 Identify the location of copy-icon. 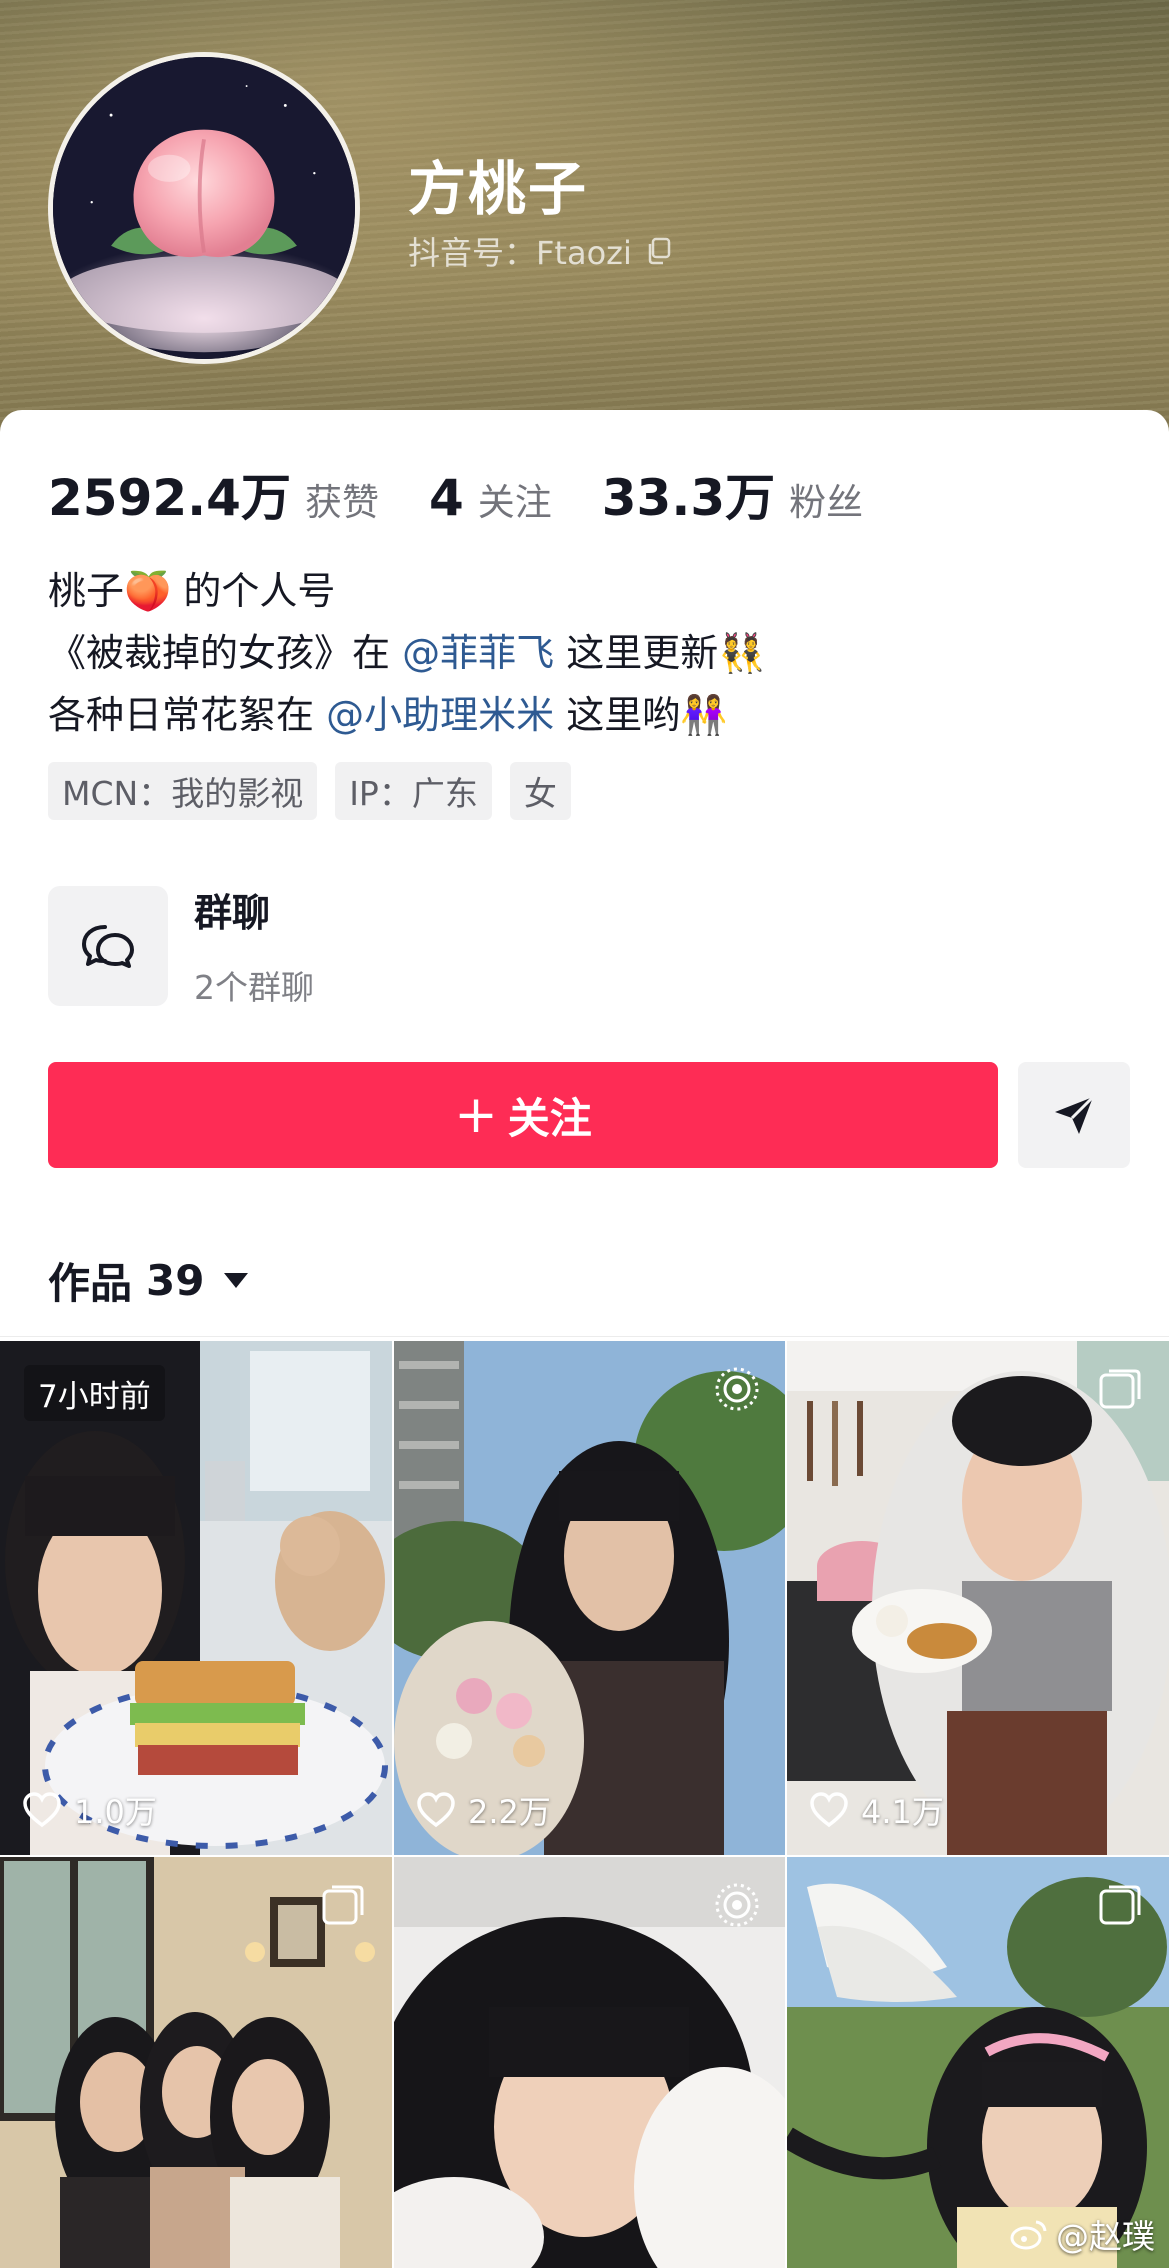
(659, 251).